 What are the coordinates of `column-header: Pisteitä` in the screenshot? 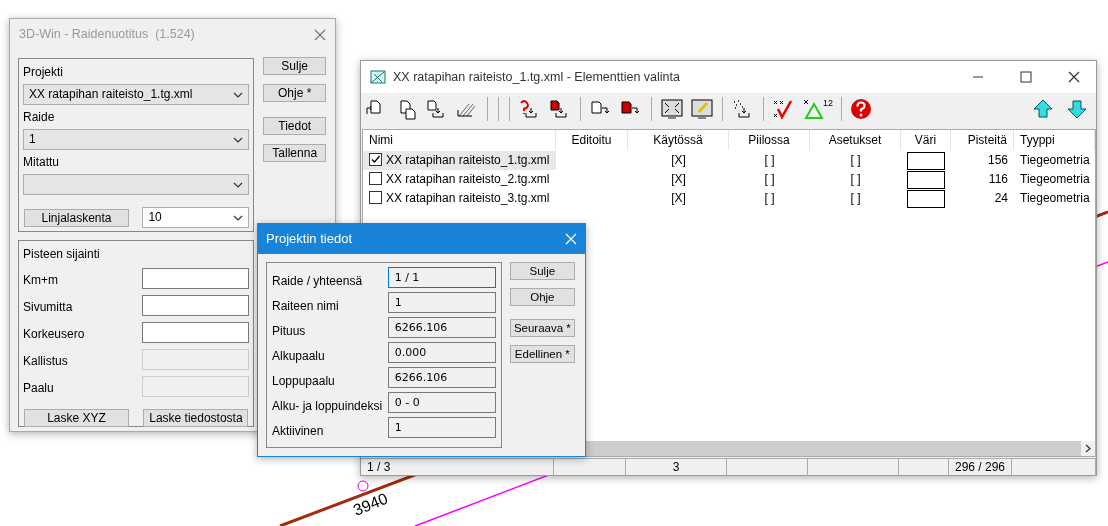 It's located at (982, 140).